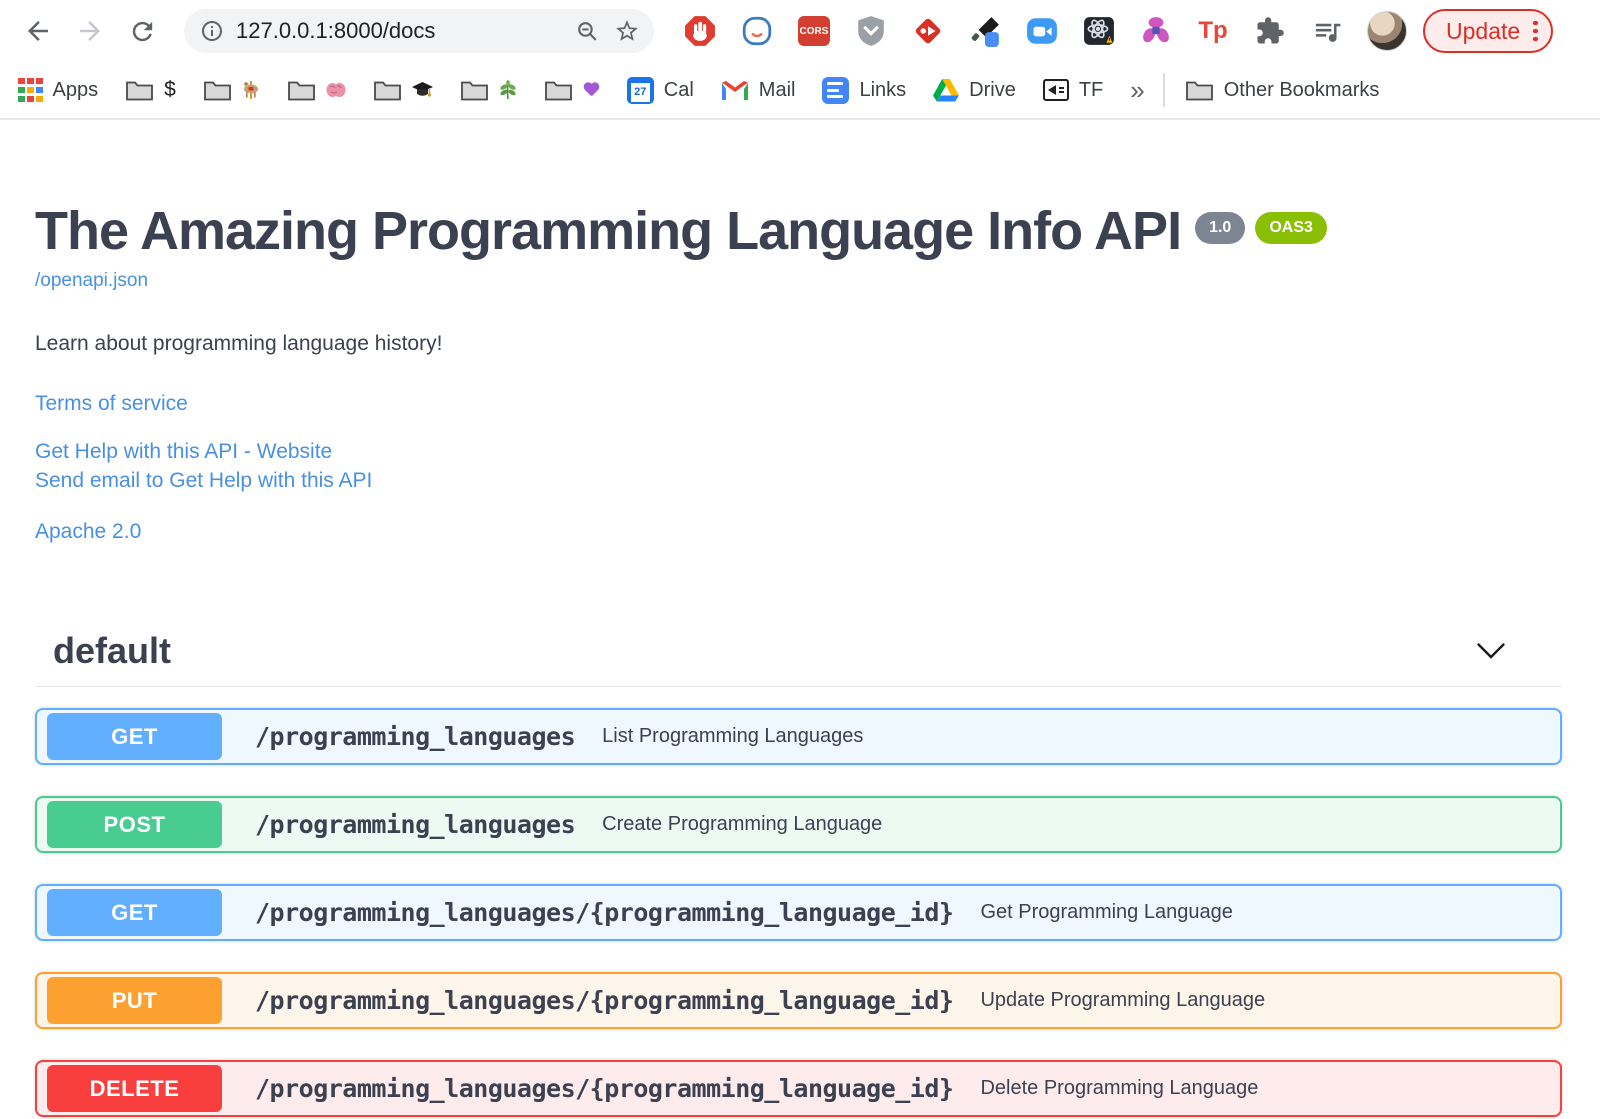 The height and width of the screenshot is (1119, 1600). Describe the element at coordinates (587, 31) in the screenshot. I see `zoom-out-icon` at that location.